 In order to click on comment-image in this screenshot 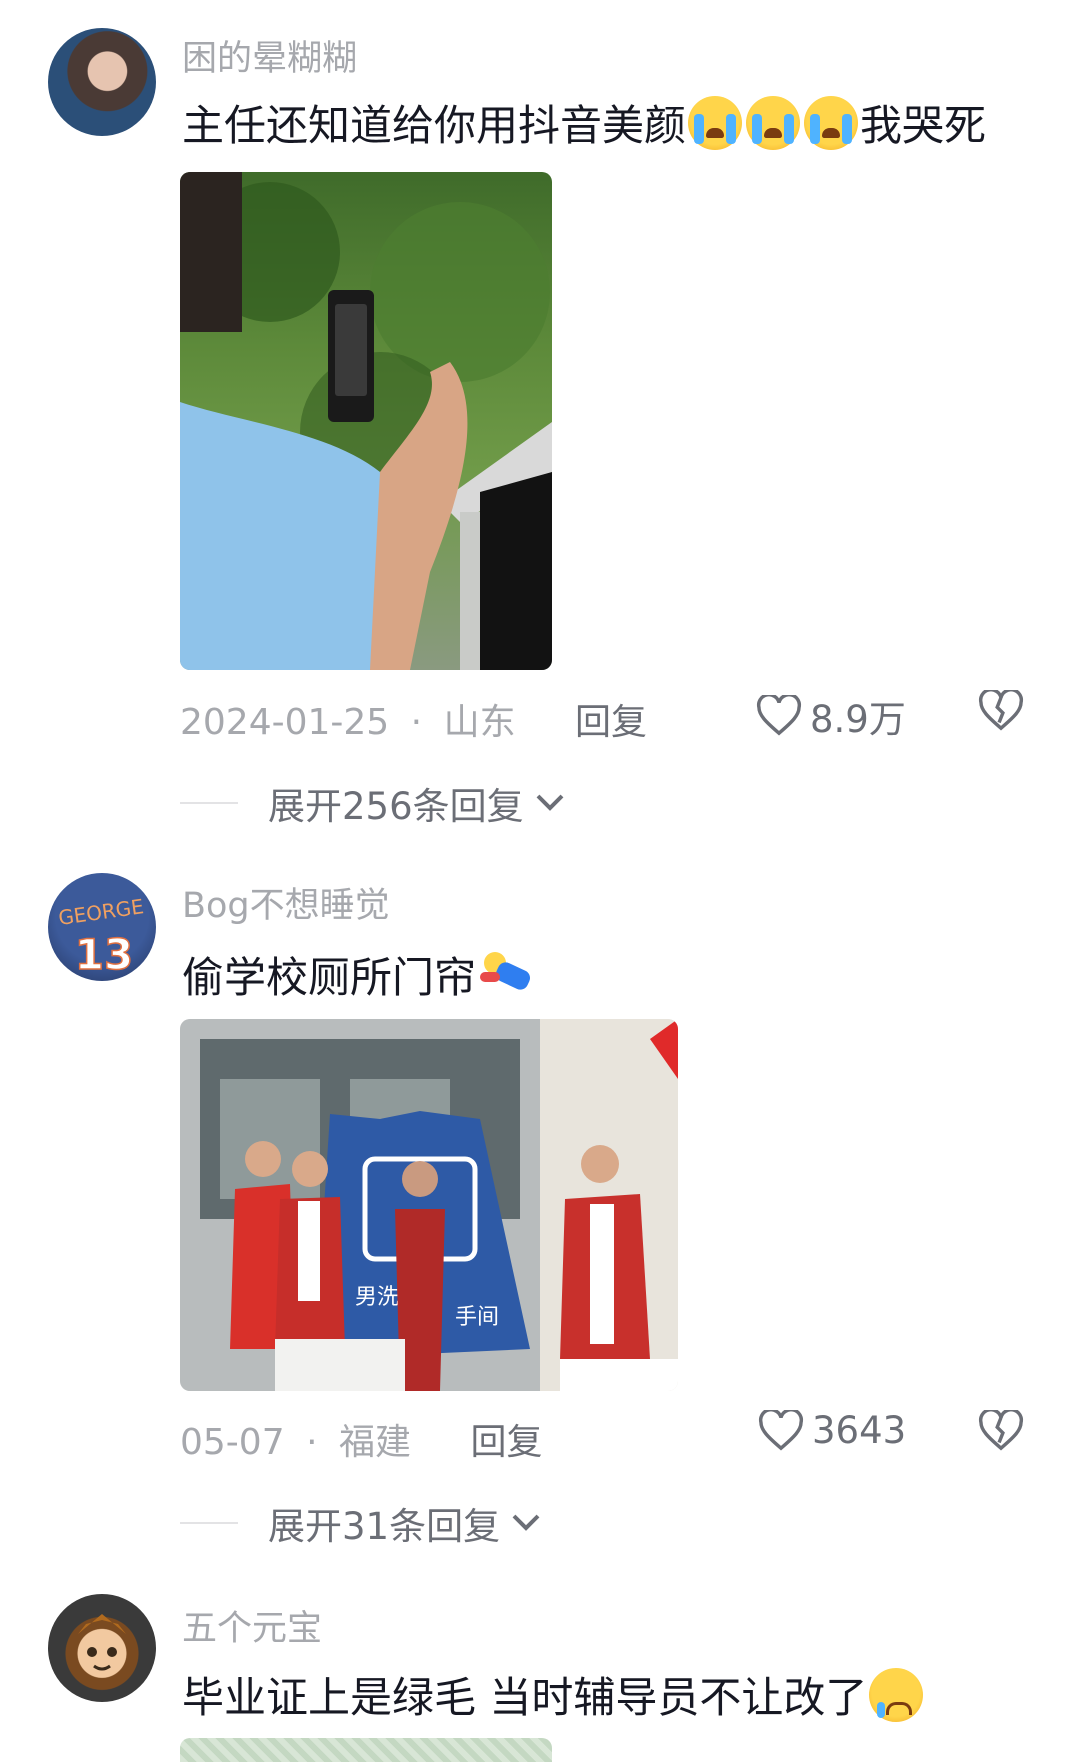, I will do `click(366, 421)`.